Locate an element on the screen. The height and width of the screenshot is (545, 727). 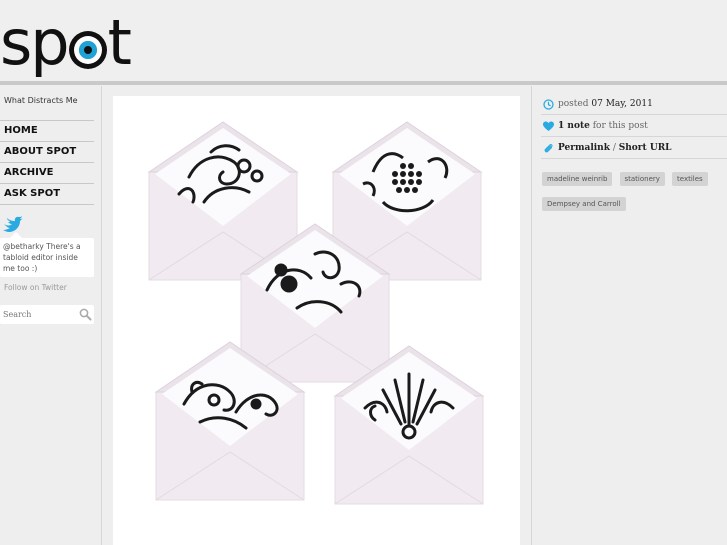
paperclip-icon is located at coordinates (548, 148).